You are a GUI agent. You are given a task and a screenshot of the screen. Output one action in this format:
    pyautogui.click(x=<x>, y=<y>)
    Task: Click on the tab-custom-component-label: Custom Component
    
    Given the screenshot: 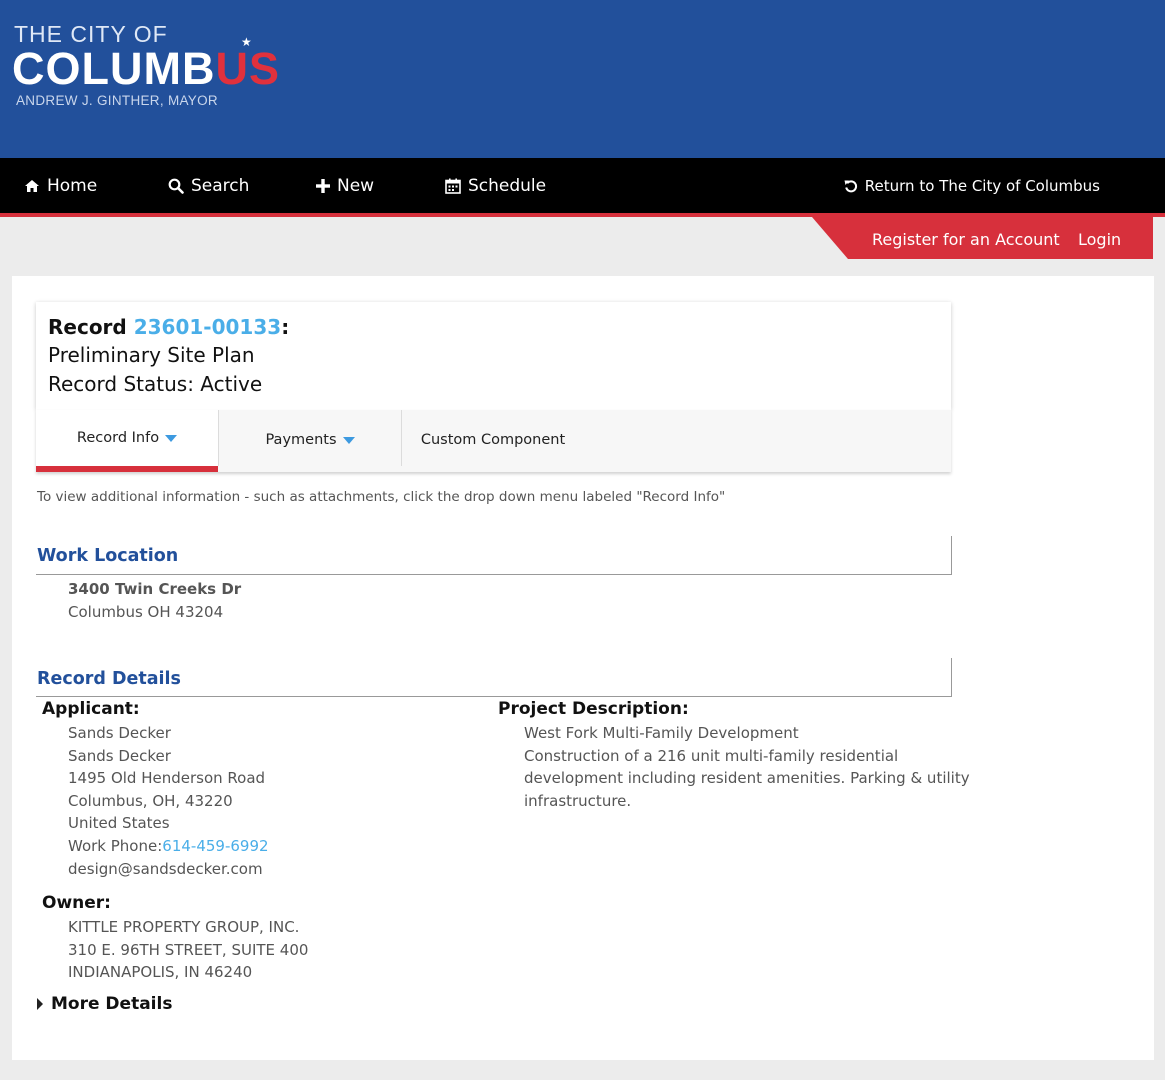 What is the action you would take?
    pyautogui.click(x=493, y=440)
    